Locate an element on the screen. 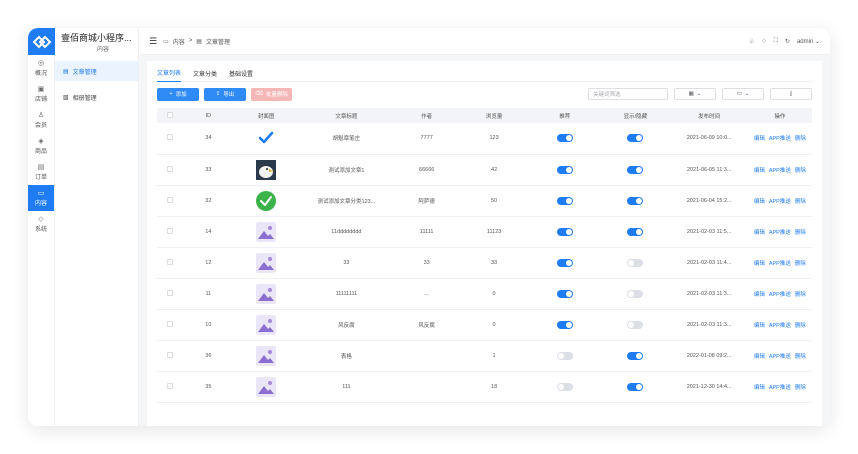  search-input: 关键词筛选 is located at coordinates (628, 94).